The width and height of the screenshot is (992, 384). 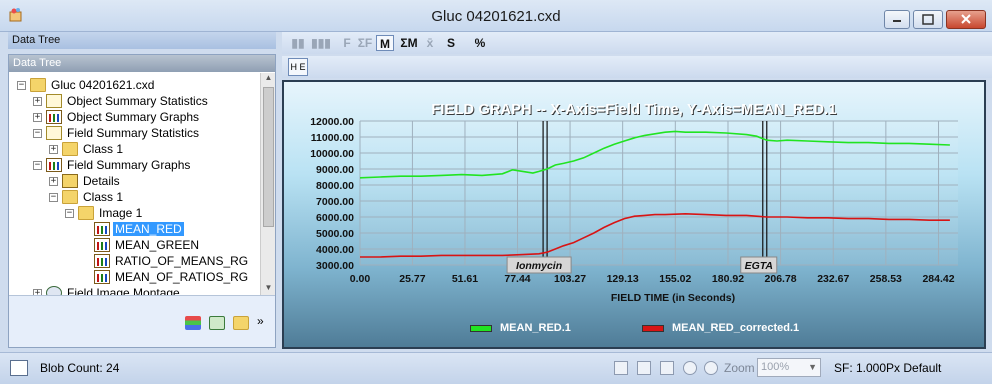 I want to click on tree-item: + Object Summary Statistics, so click(x=121, y=101).